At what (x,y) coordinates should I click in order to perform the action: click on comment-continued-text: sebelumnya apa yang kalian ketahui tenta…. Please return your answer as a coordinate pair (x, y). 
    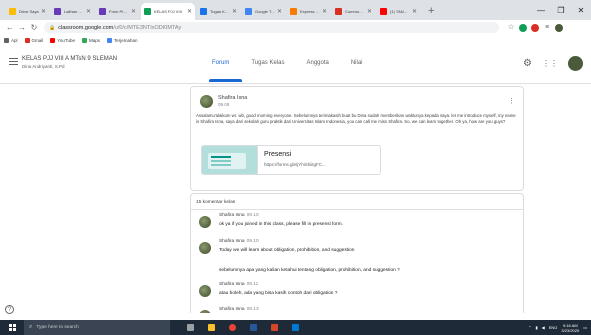
    Looking at the image, I should click on (309, 270).